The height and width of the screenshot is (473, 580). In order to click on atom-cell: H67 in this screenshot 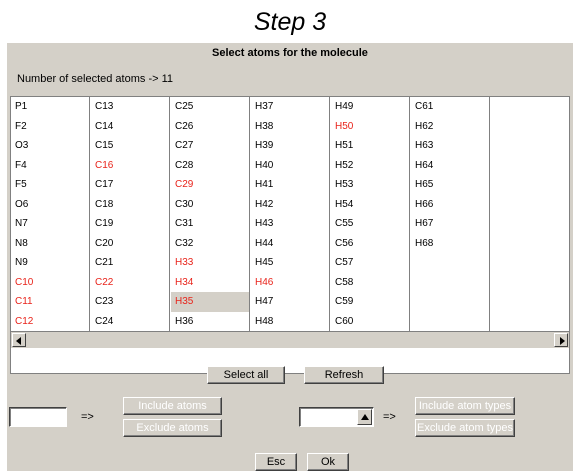, I will do `click(450, 224)`.